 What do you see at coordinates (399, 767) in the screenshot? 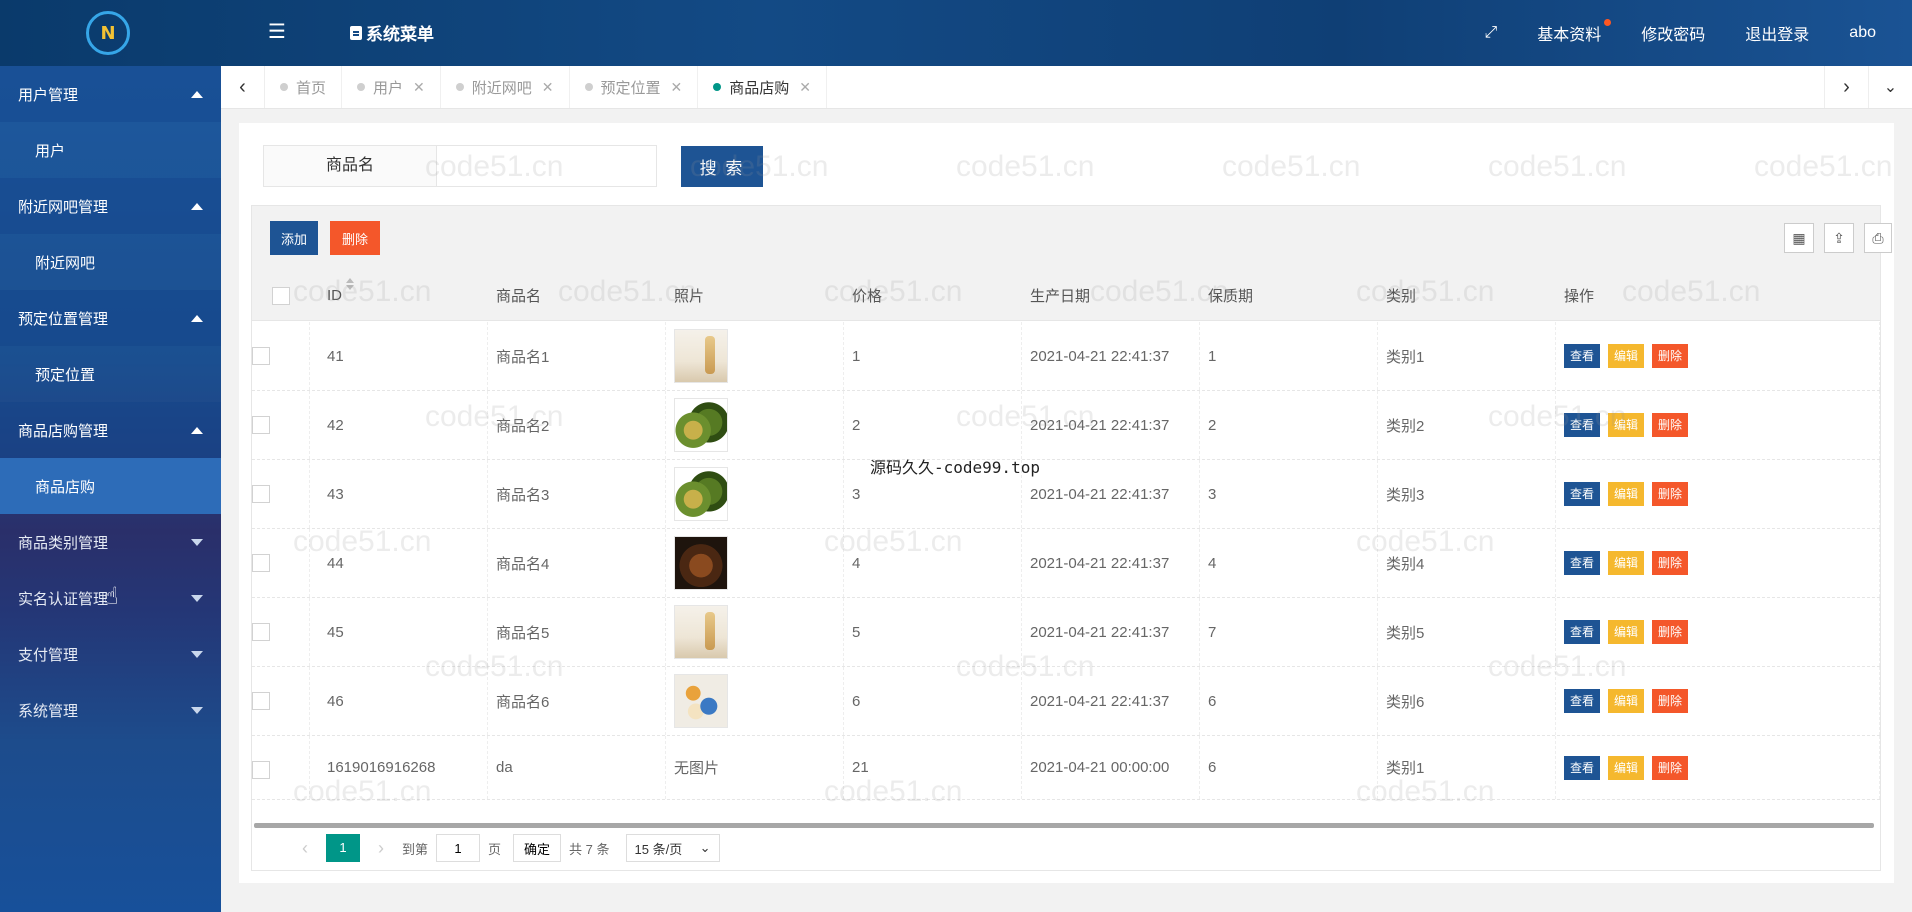
I see `cell-id: 1619016916268` at bounding box center [399, 767].